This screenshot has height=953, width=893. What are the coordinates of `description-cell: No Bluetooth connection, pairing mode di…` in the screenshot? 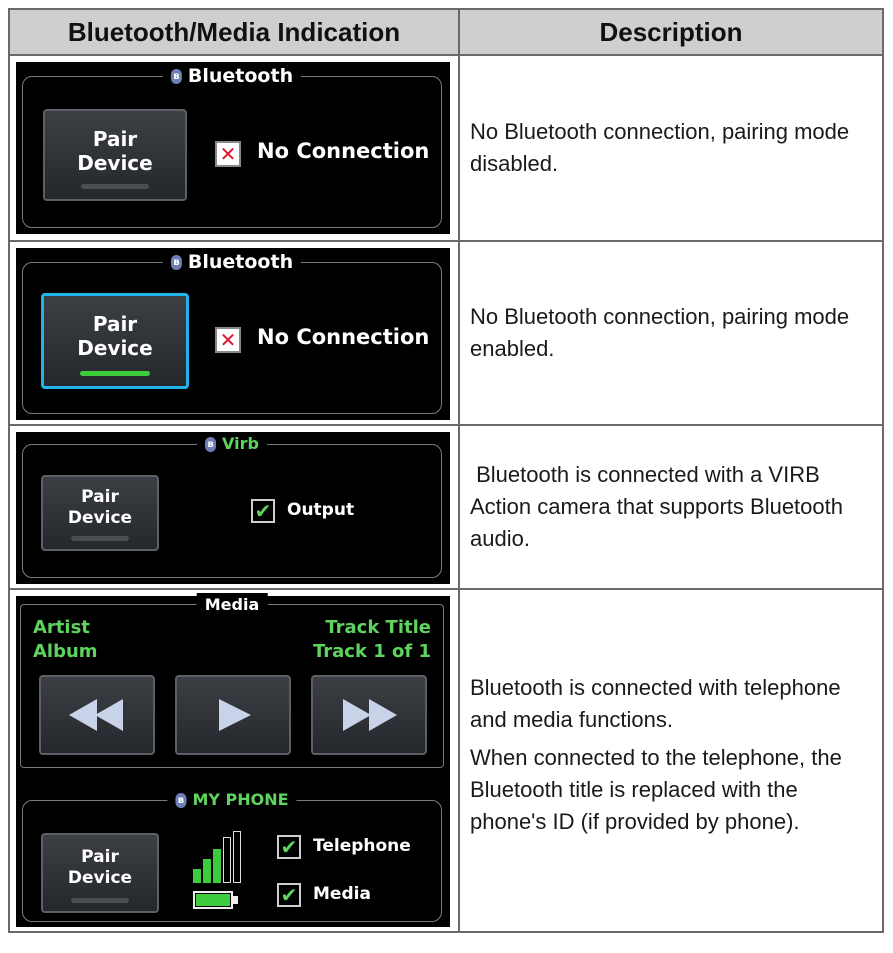 It's located at (671, 148).